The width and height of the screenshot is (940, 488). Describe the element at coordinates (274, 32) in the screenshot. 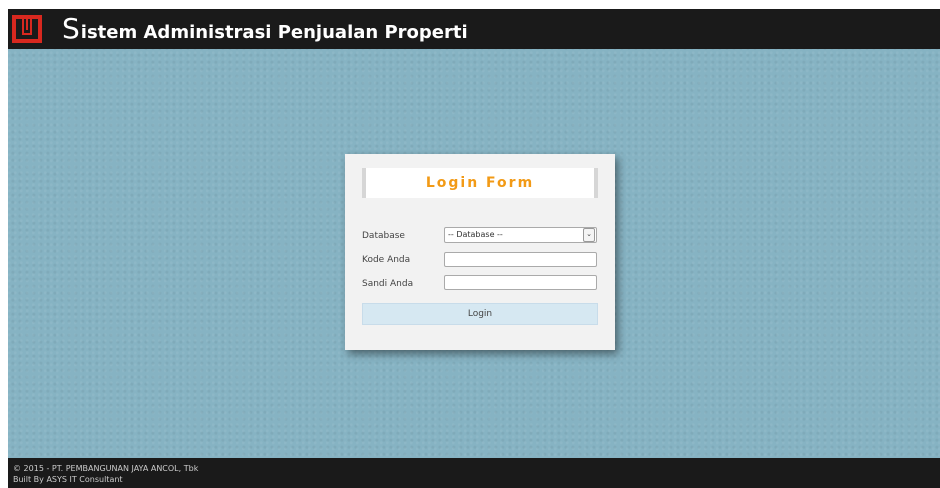

I see `app-title-text: istem Administrasi Penjualan Properti` at that location.